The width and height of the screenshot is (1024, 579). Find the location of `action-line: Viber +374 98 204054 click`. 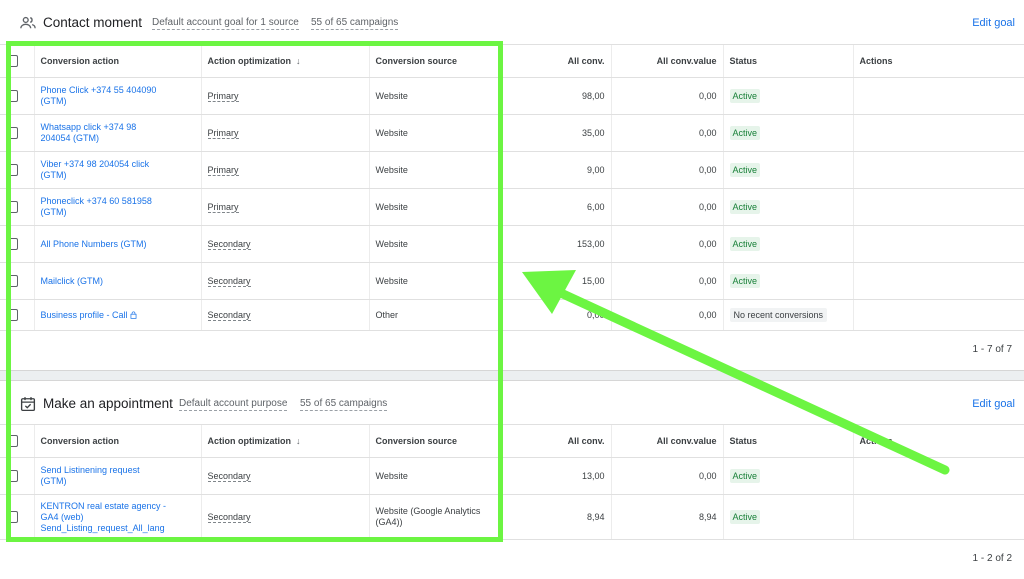

action-line: Viber +374 98 204054 click is located at coordinates (95, 164).